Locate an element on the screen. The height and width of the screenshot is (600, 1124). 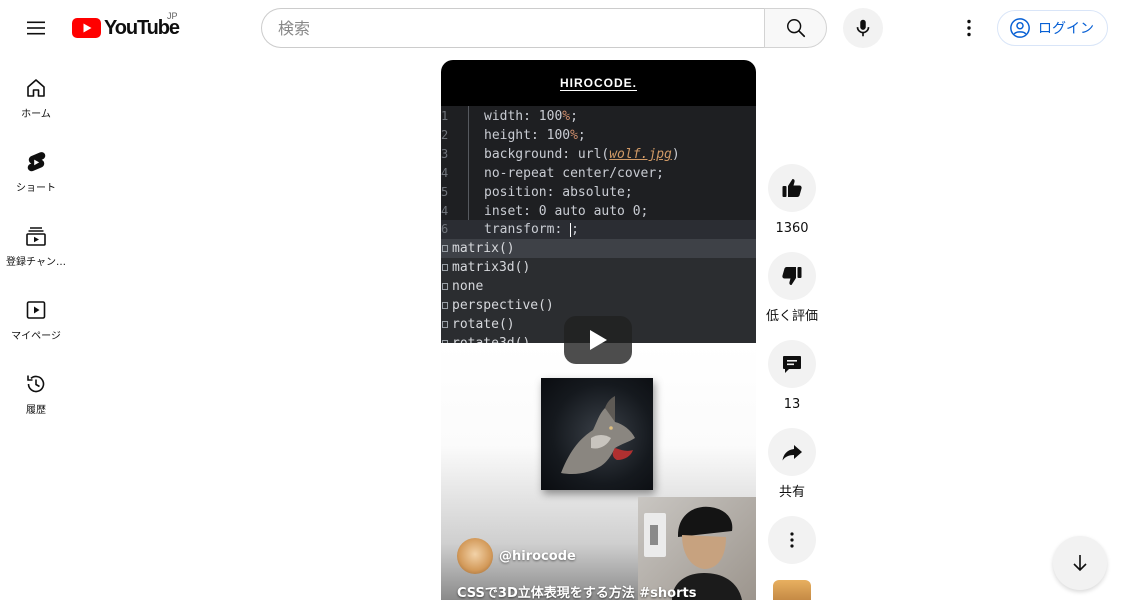
guide-label: ホーム is located at coordinates (36, 114).